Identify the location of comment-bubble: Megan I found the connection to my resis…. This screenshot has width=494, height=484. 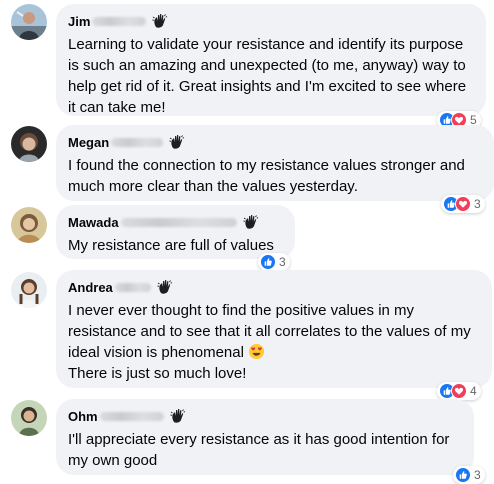
(275, 163).